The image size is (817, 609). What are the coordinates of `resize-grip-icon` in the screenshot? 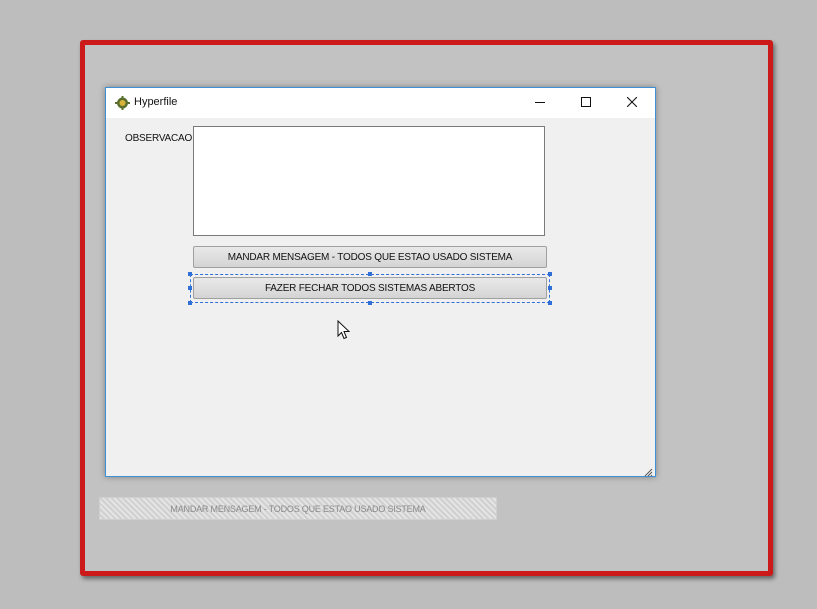 It's located at (648, 470).